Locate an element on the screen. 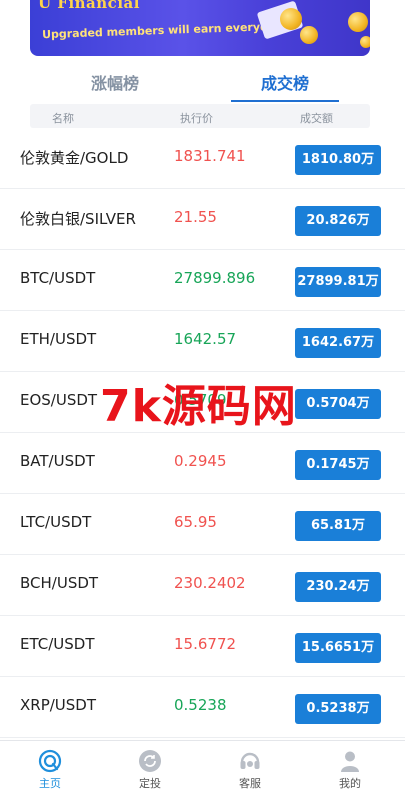 The width and height of the screenshot is (405, 796). pair-price: 0.2945 is located at coordinates (200, 461).